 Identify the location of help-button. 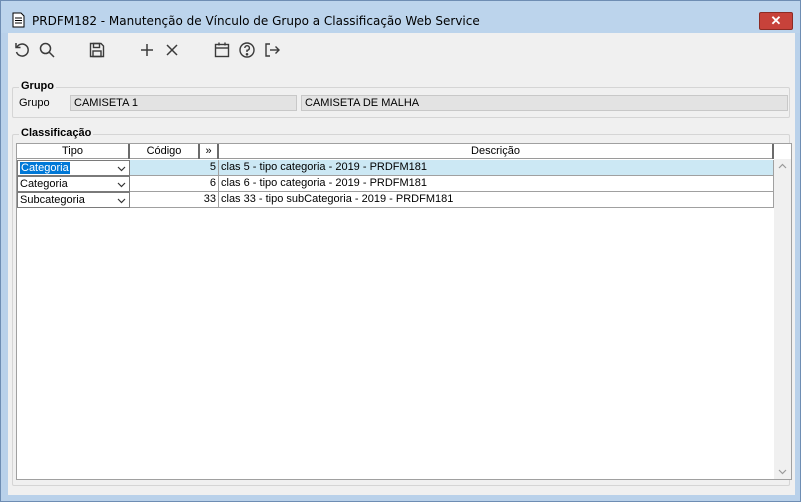
(247, 50).